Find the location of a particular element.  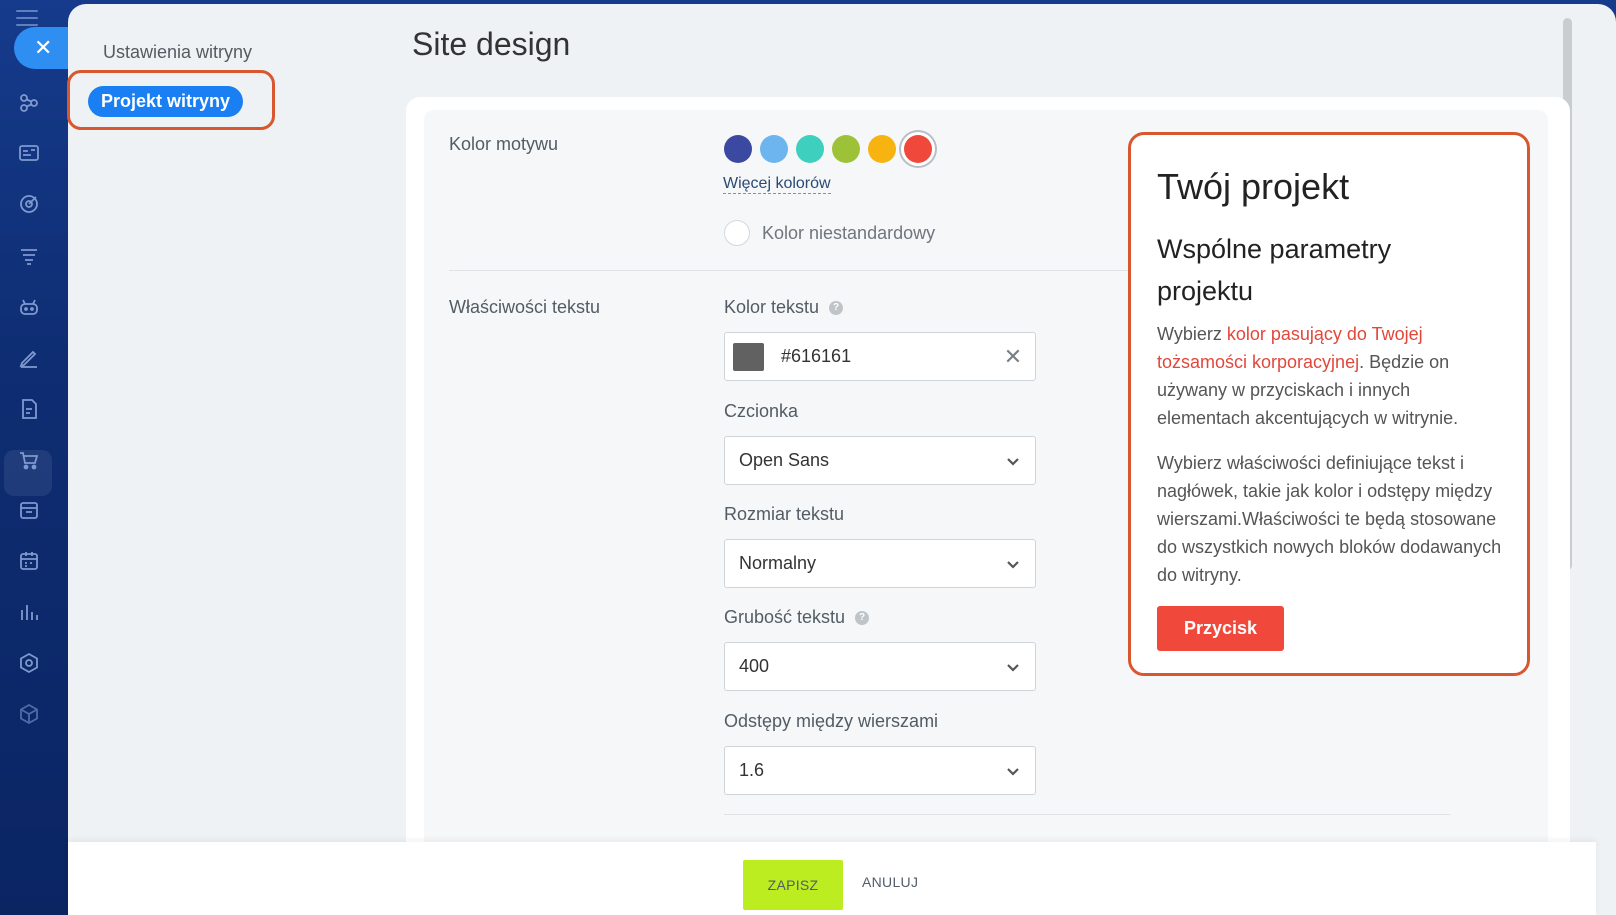

weight-label-text: Grubość tekstu is located at coordinates (785, 617).